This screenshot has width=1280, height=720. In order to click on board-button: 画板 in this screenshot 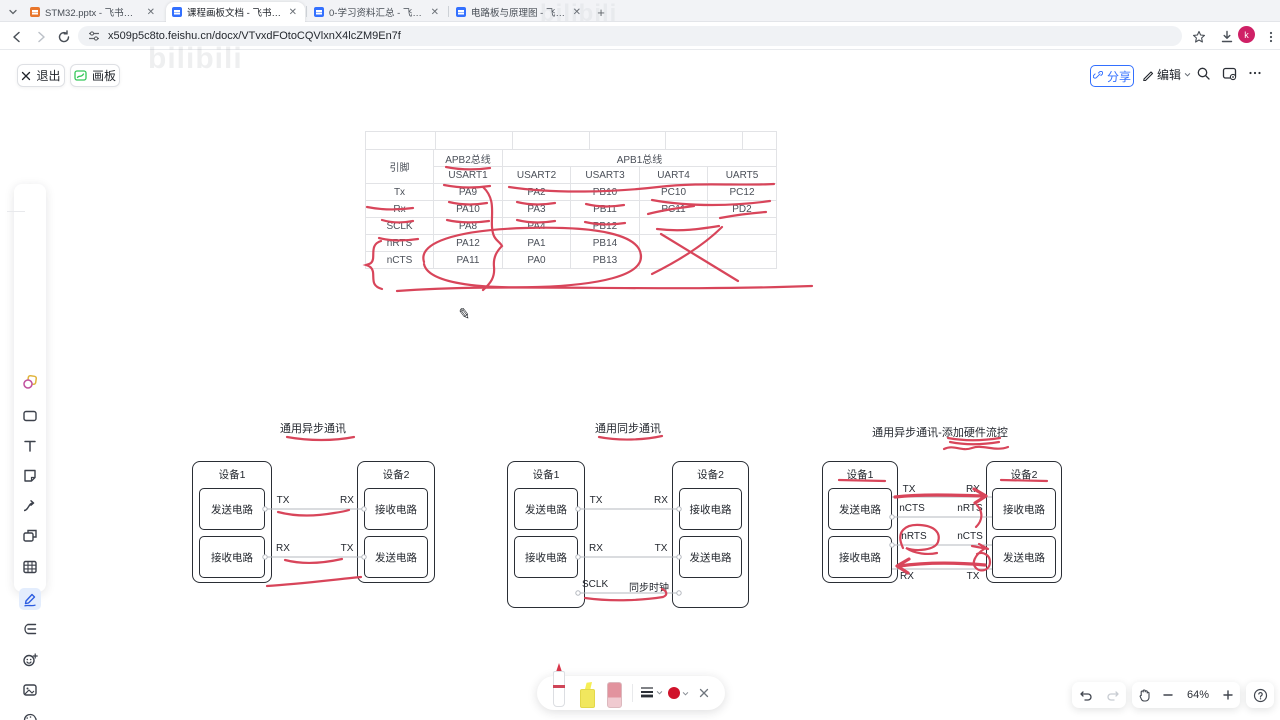, I will do `click(95, 75)`.